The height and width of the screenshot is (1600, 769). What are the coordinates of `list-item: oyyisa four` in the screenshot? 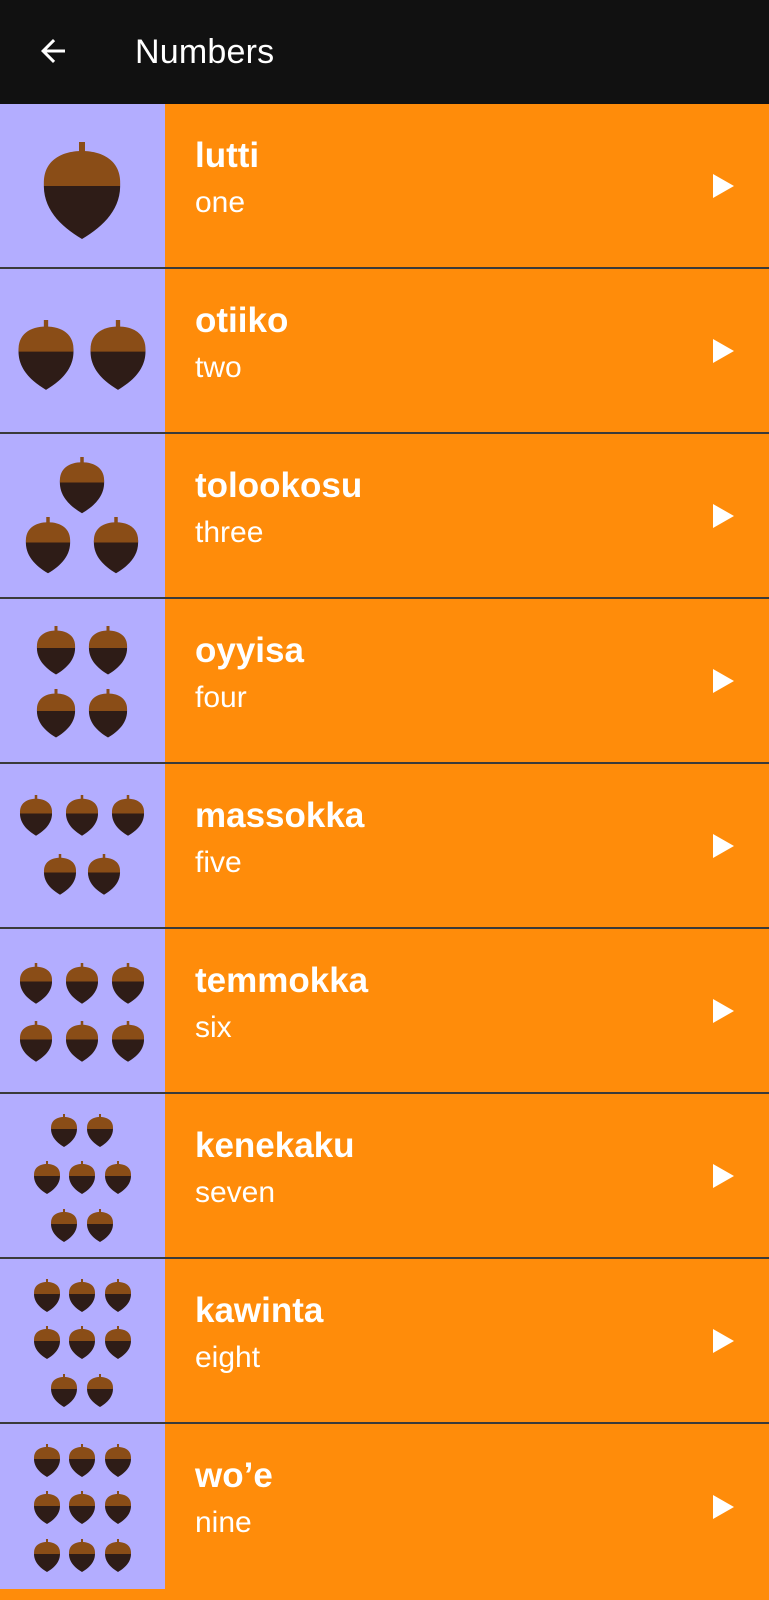 It's located at (384, 681).